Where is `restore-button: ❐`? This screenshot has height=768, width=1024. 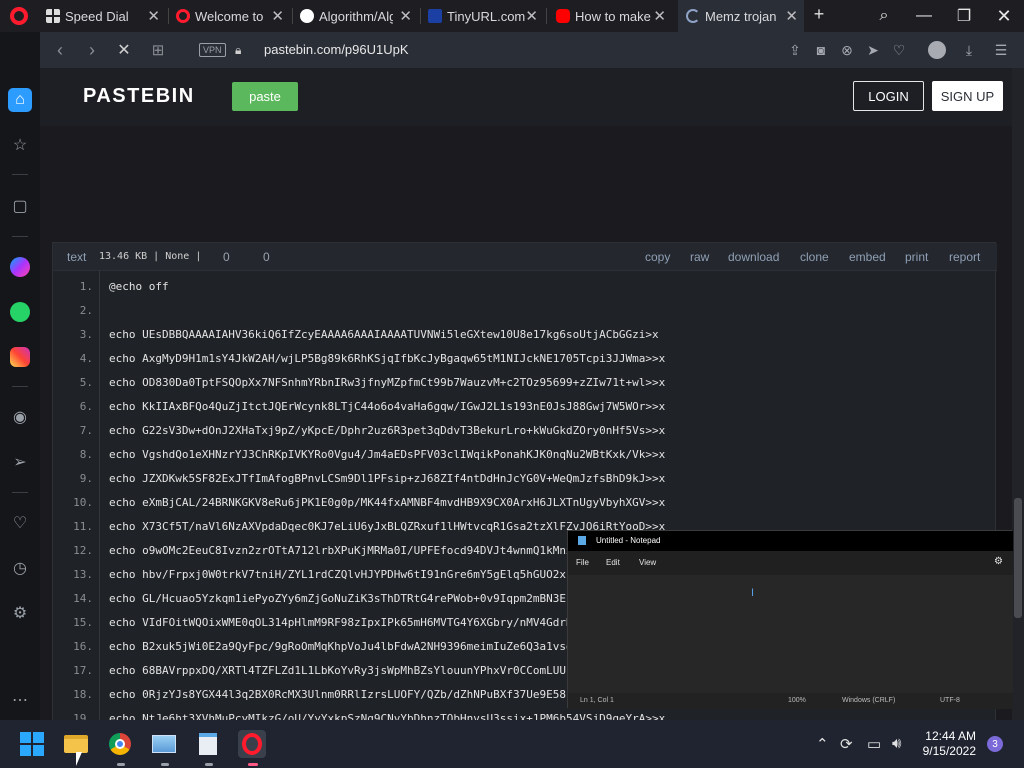 restore-button: ❐ is located at coordinates (964, 16).